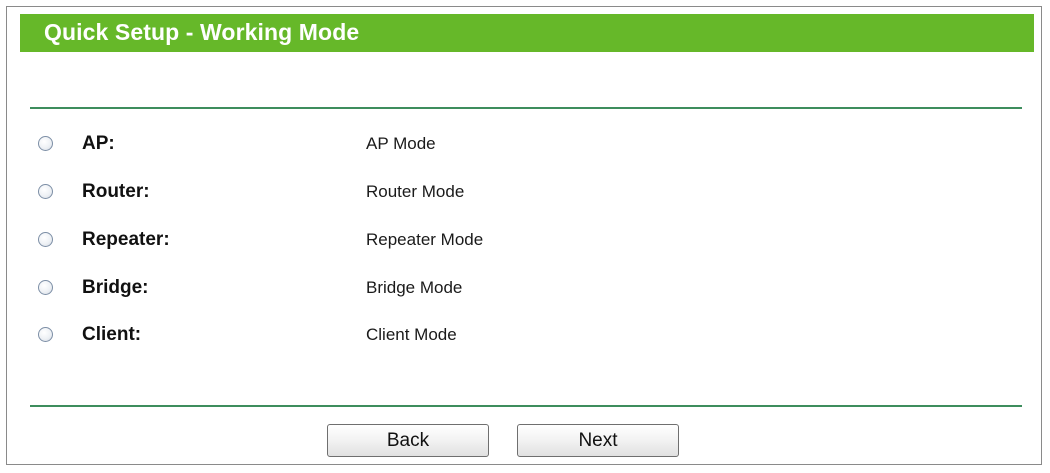 The height and width of the screenshot is (473, 1050). I want to click on mode-option-router: Router: Router Mode, so click(386, 192).